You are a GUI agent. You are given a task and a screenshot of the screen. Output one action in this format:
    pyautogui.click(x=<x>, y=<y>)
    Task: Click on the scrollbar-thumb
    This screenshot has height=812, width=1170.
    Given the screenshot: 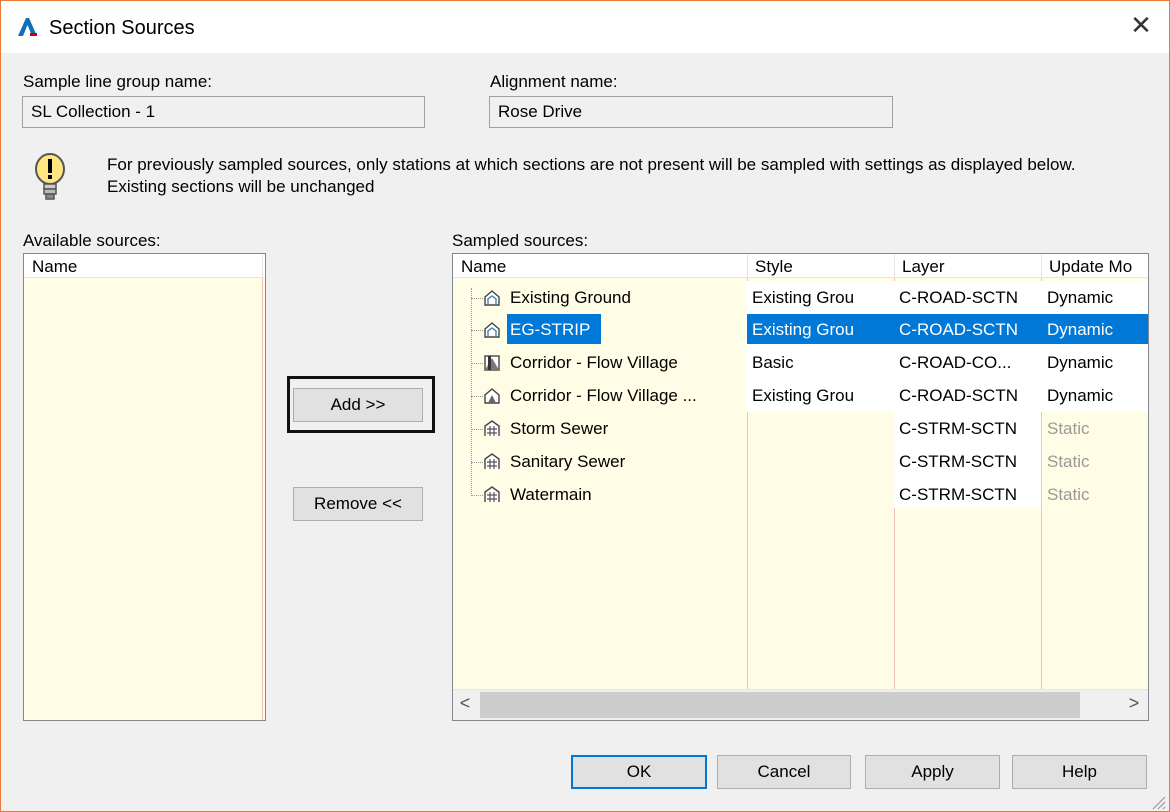 What is the action you would take?
    pyautogui.click(x=780, y=705)
    